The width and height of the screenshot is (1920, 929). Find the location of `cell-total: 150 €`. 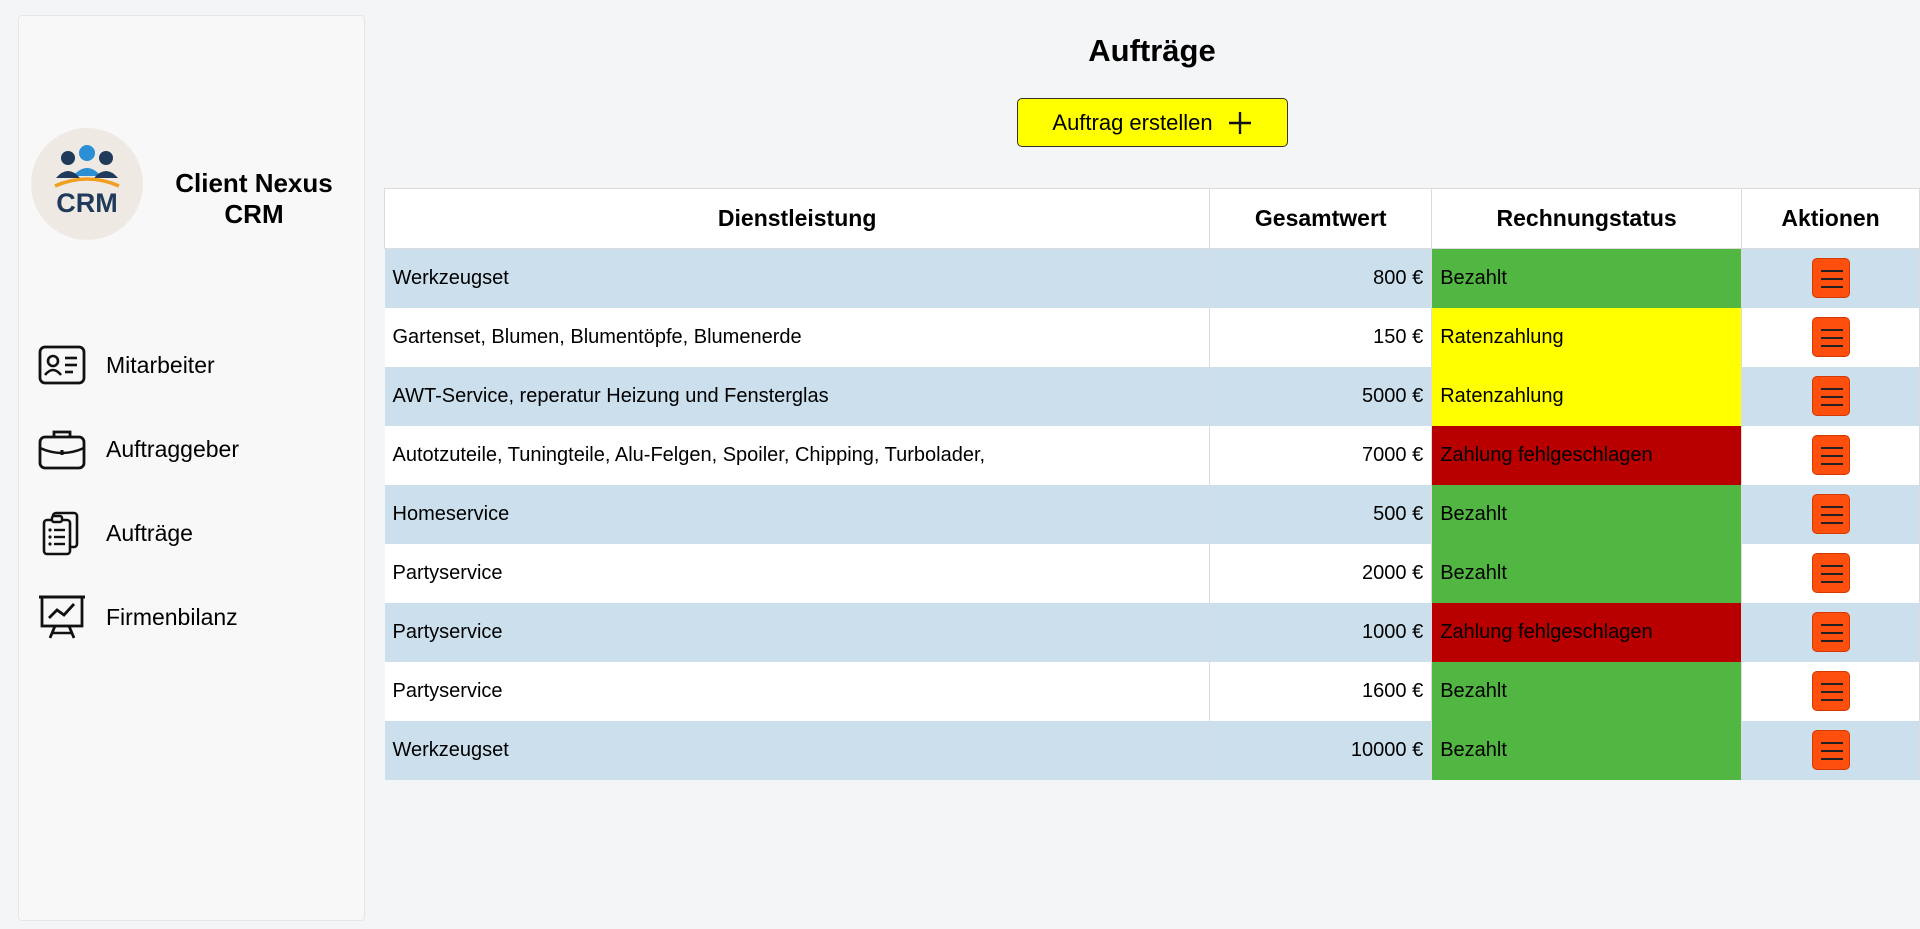

cell-total: 150 € is located at coordinates (1321, 337).